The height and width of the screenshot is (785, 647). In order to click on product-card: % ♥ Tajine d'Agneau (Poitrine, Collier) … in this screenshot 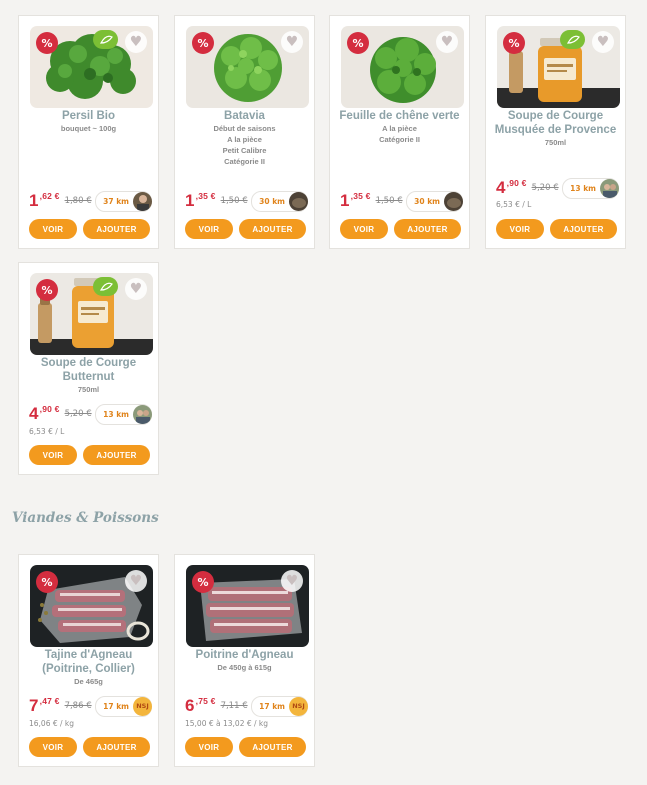, I will do `click(88, 660)`.